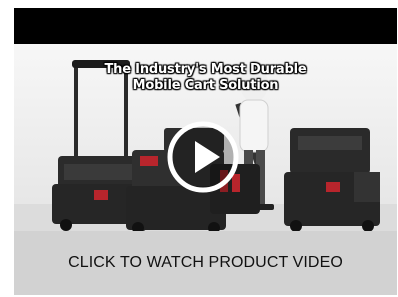 The width and height of the screenshot is (398, 297). I want to click on overlay-title-line-2: Mobile Cart Solution, so click(205, 85).